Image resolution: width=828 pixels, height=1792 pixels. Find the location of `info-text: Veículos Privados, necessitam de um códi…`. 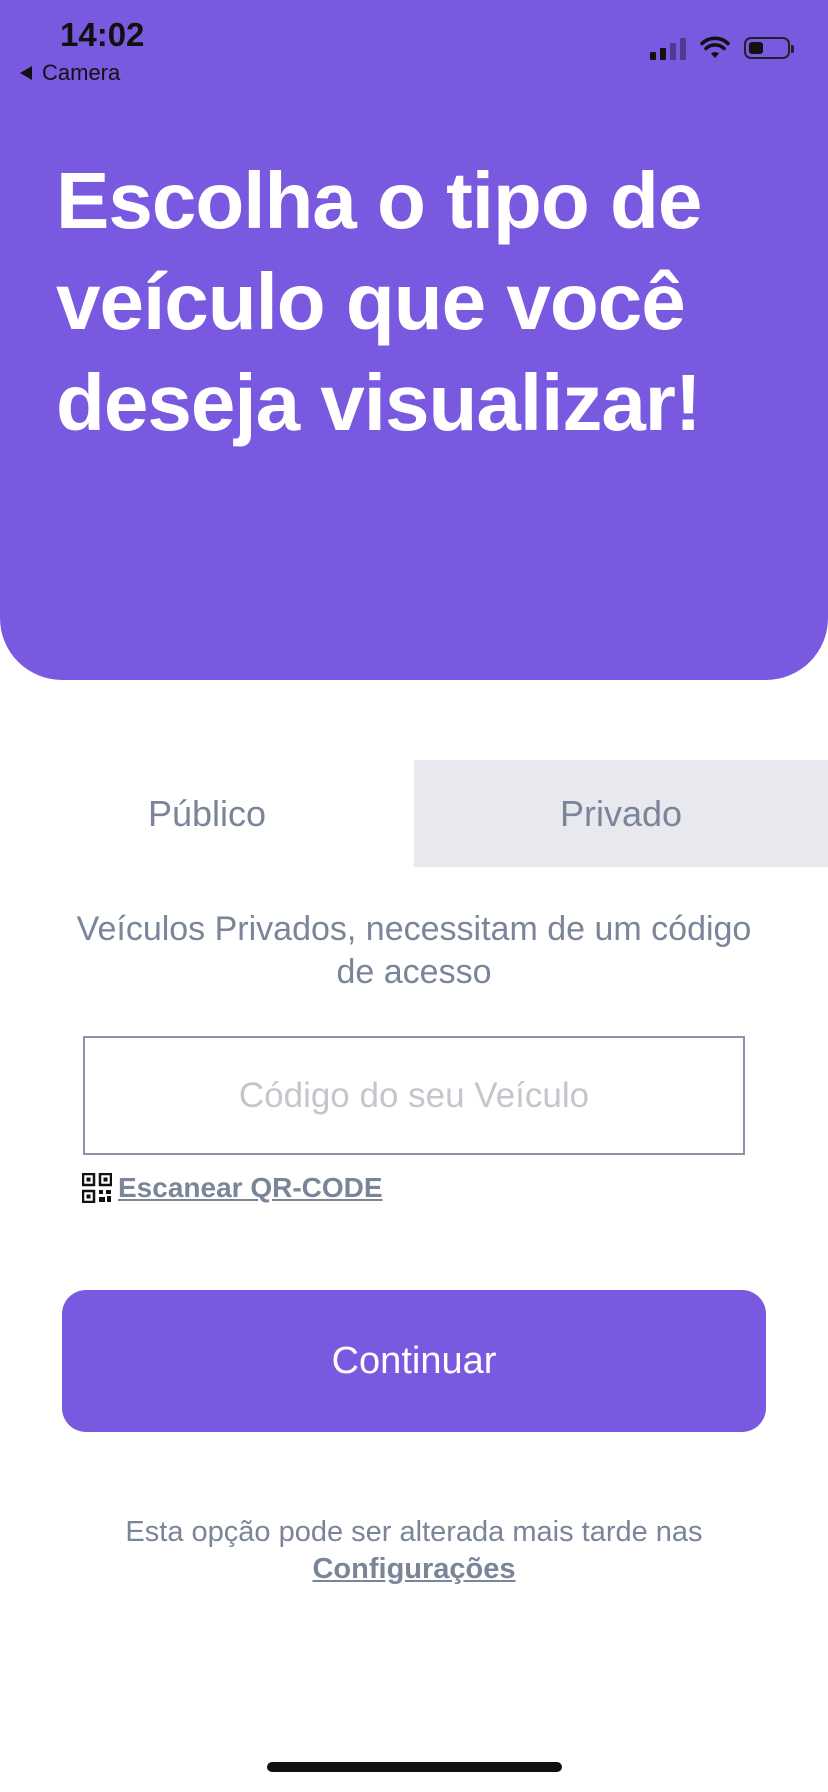

info-text: Veículos Privados, necessitam de um códi… is located at coordinates (414, 950).